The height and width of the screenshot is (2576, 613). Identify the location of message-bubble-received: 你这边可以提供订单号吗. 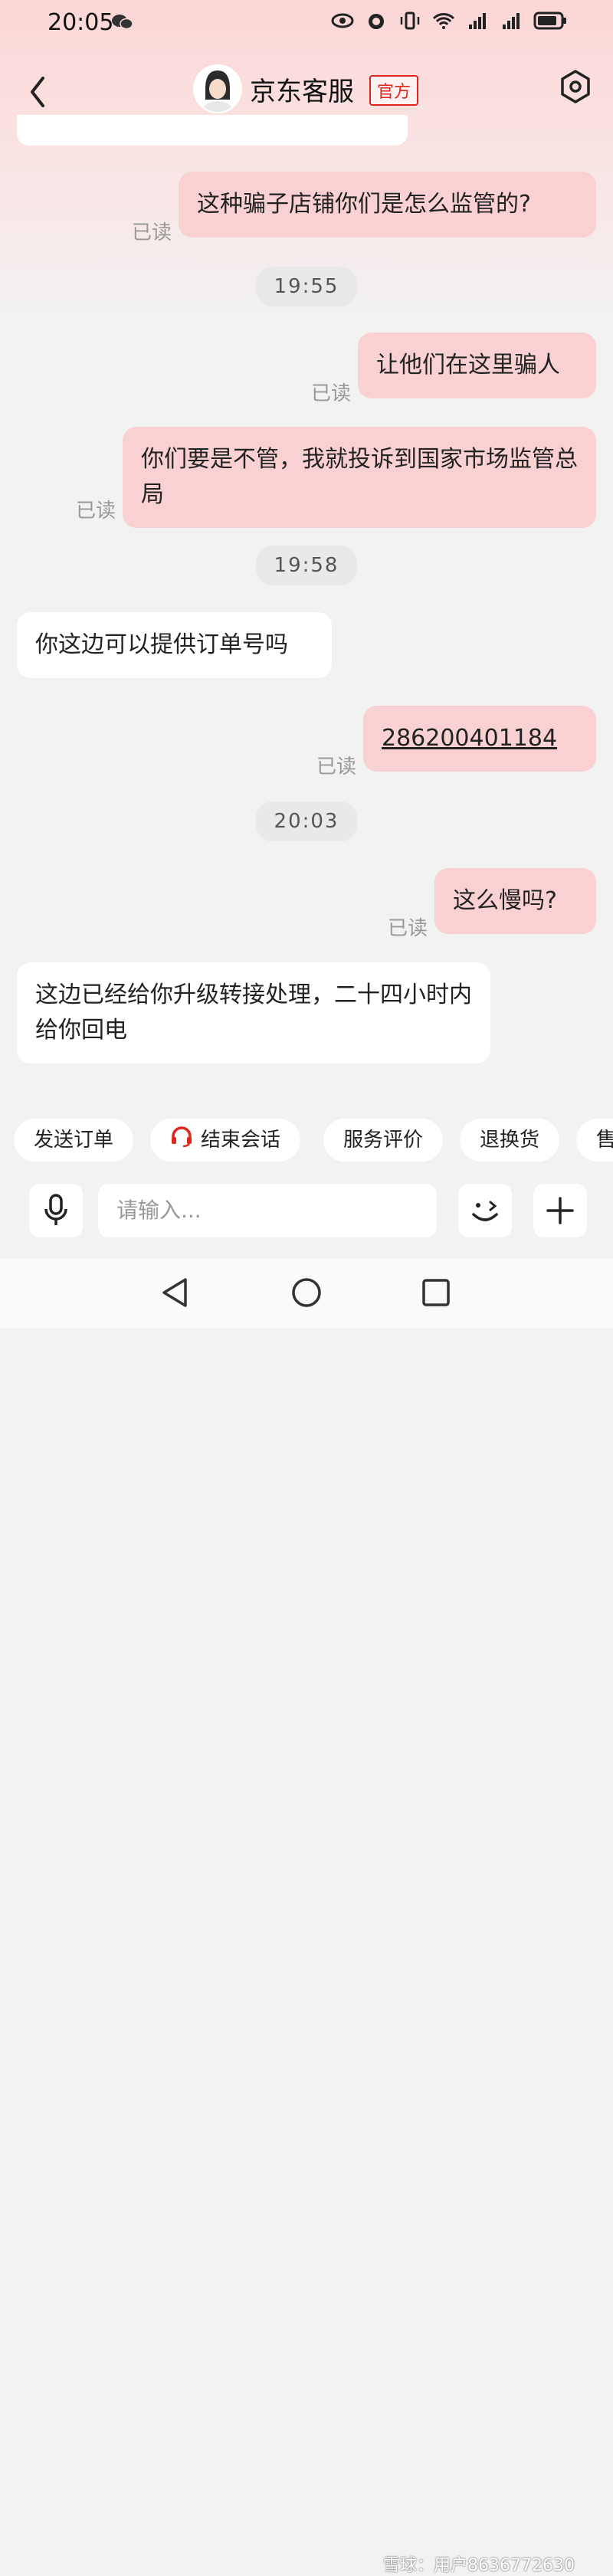
(174, 645).